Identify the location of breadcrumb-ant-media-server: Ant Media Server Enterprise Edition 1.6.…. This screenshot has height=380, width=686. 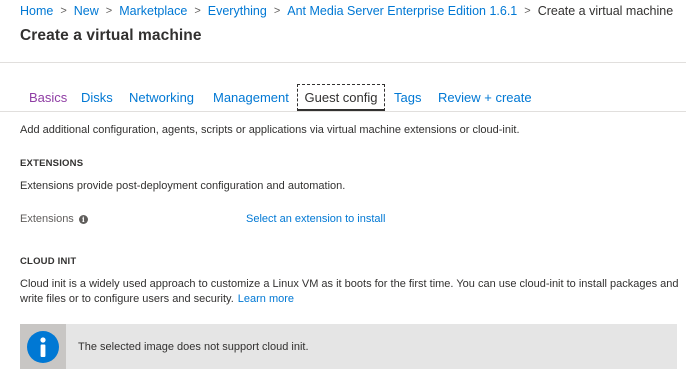
(402, 11).